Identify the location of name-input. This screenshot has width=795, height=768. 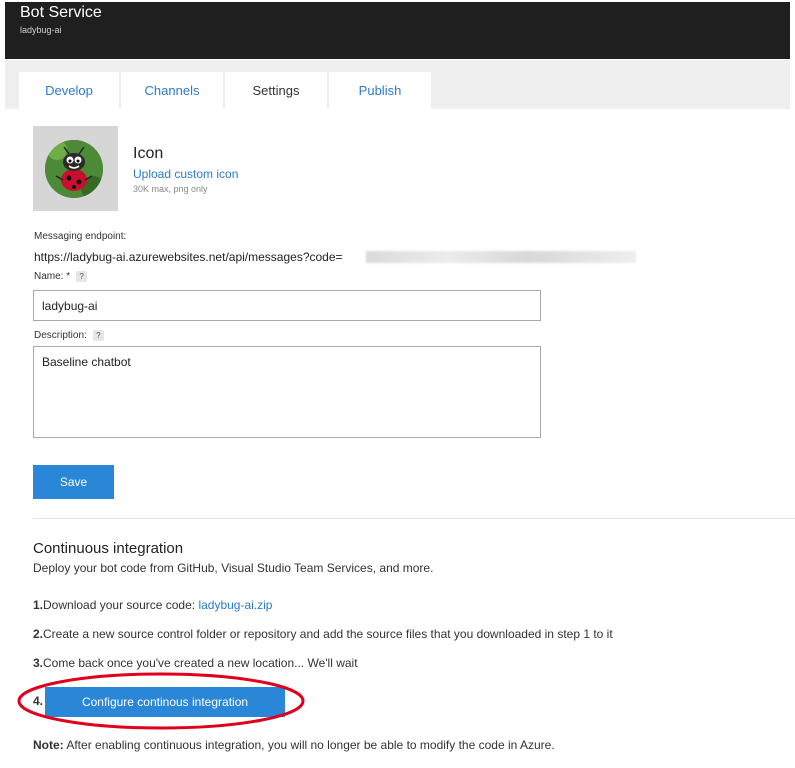
(287, 305).